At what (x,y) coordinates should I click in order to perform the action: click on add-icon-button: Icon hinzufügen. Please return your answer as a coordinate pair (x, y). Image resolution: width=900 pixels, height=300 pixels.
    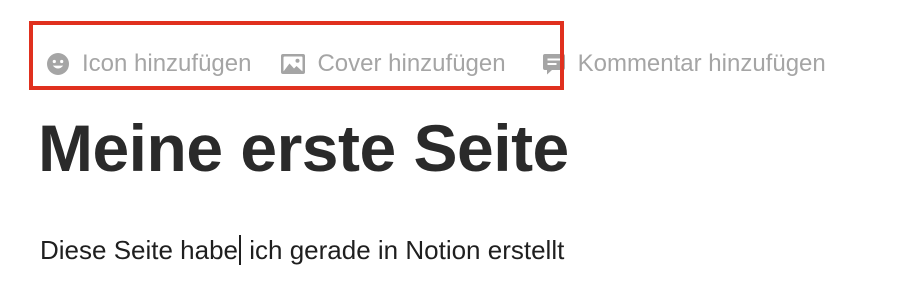
    Looking at the image, I should click on (147, 64).